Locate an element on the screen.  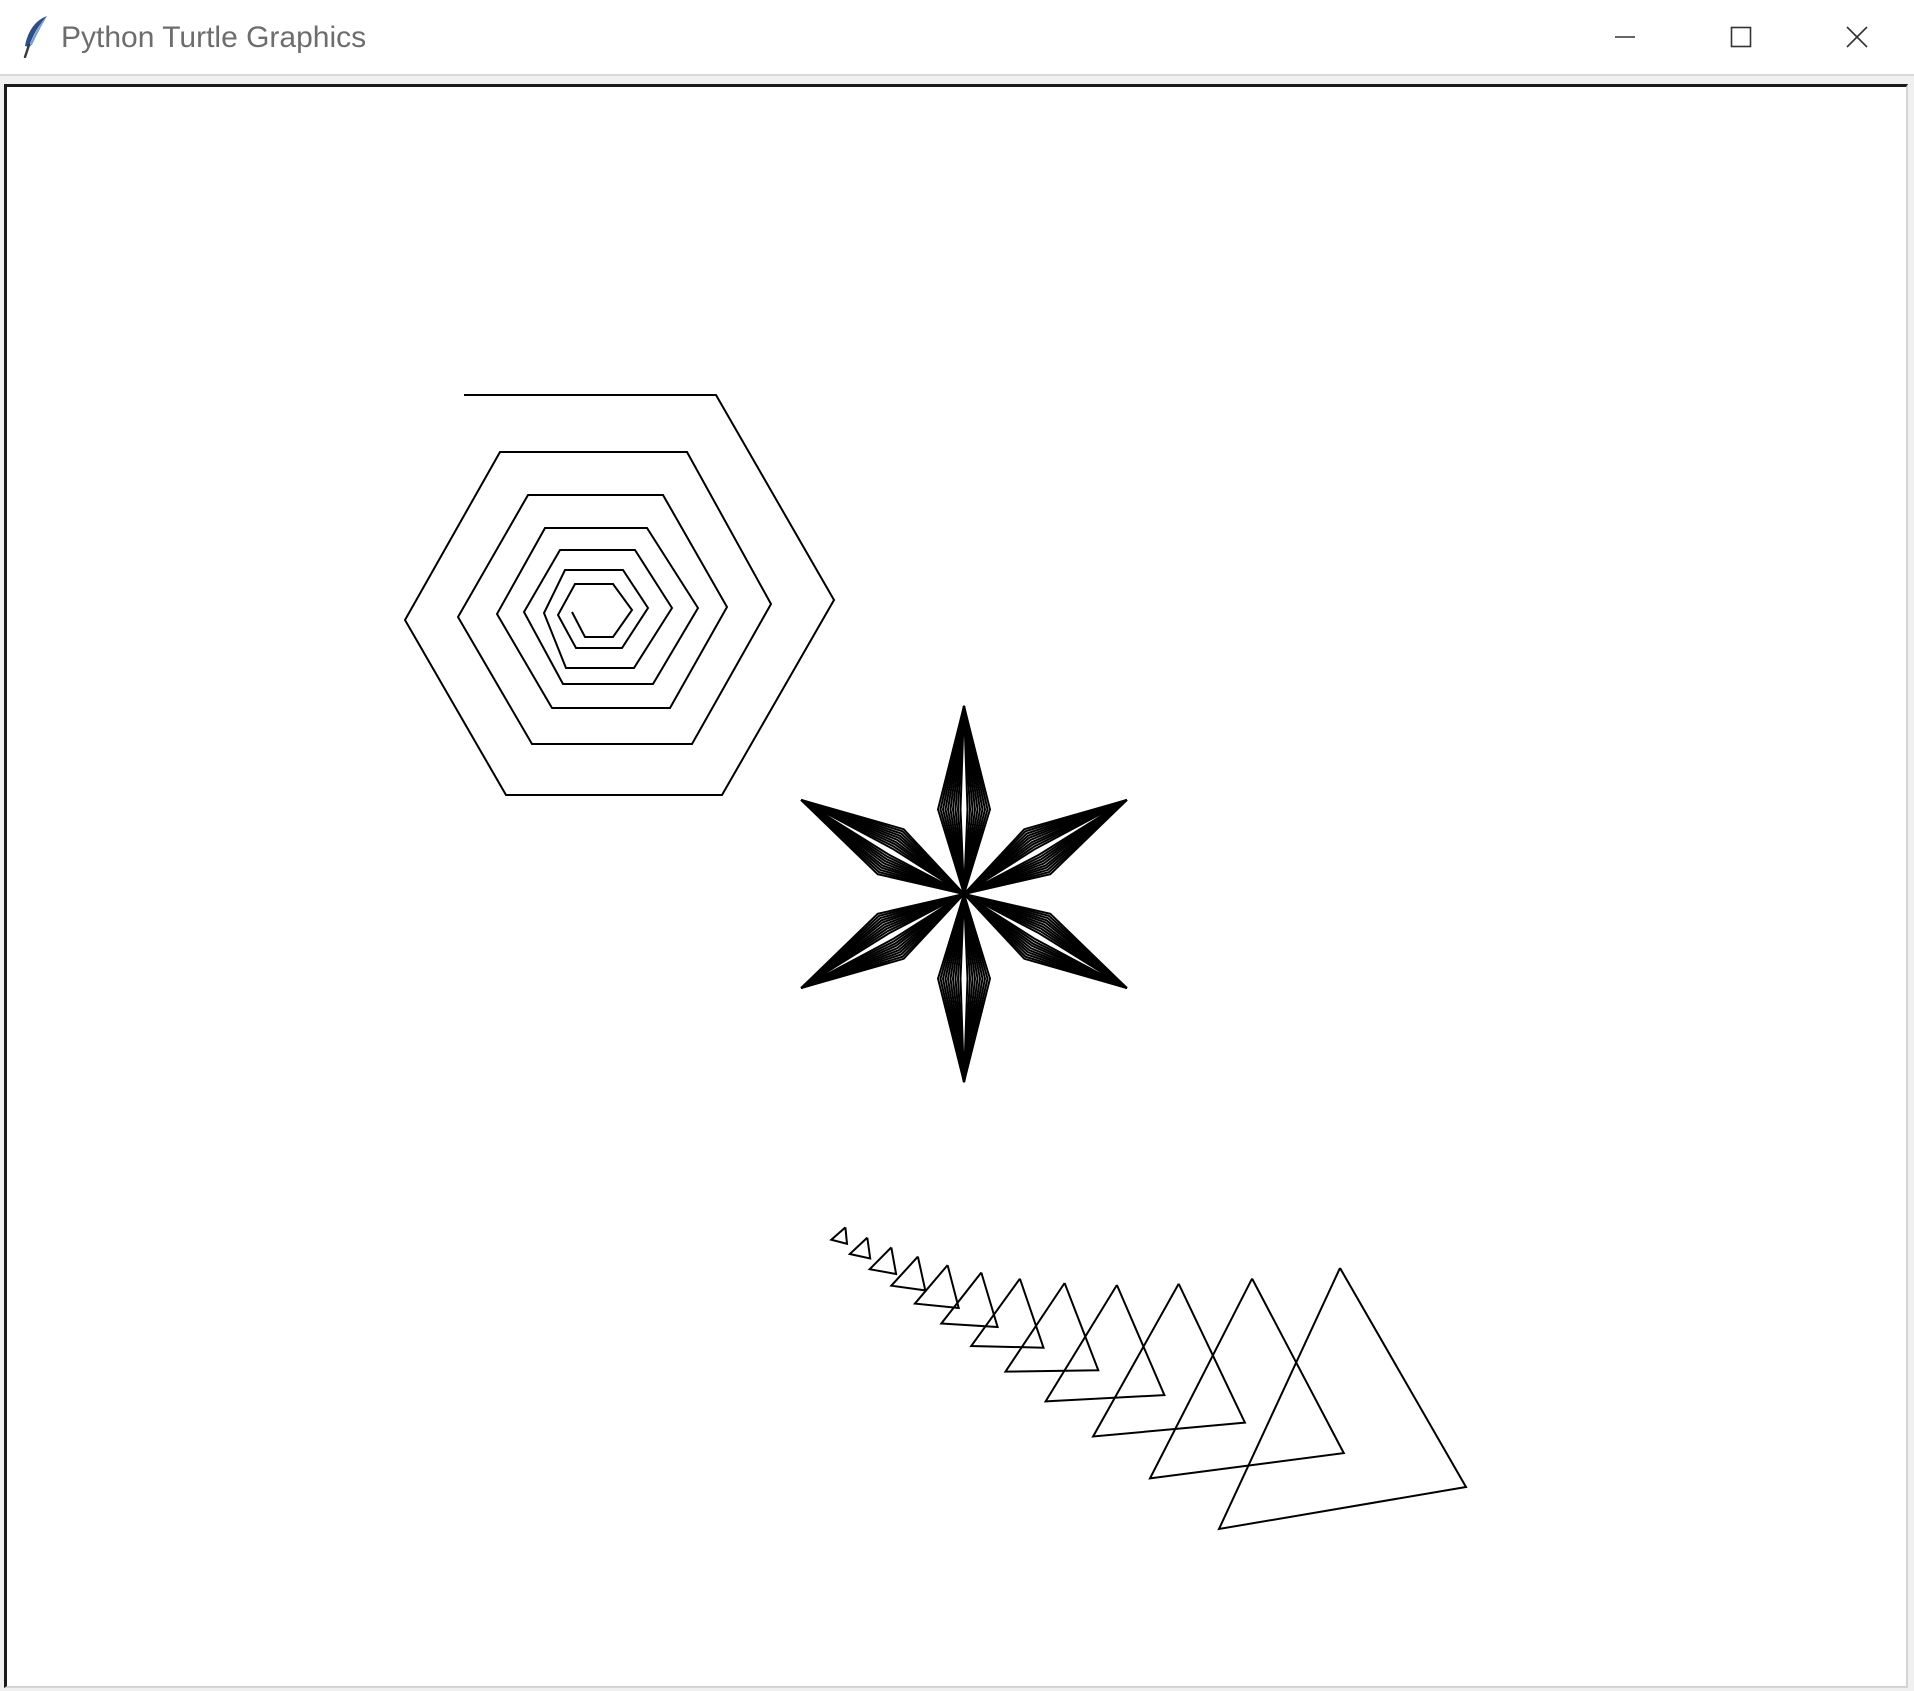
title-bar: Python Turtle Graphics is located at coordinates (957, 38).